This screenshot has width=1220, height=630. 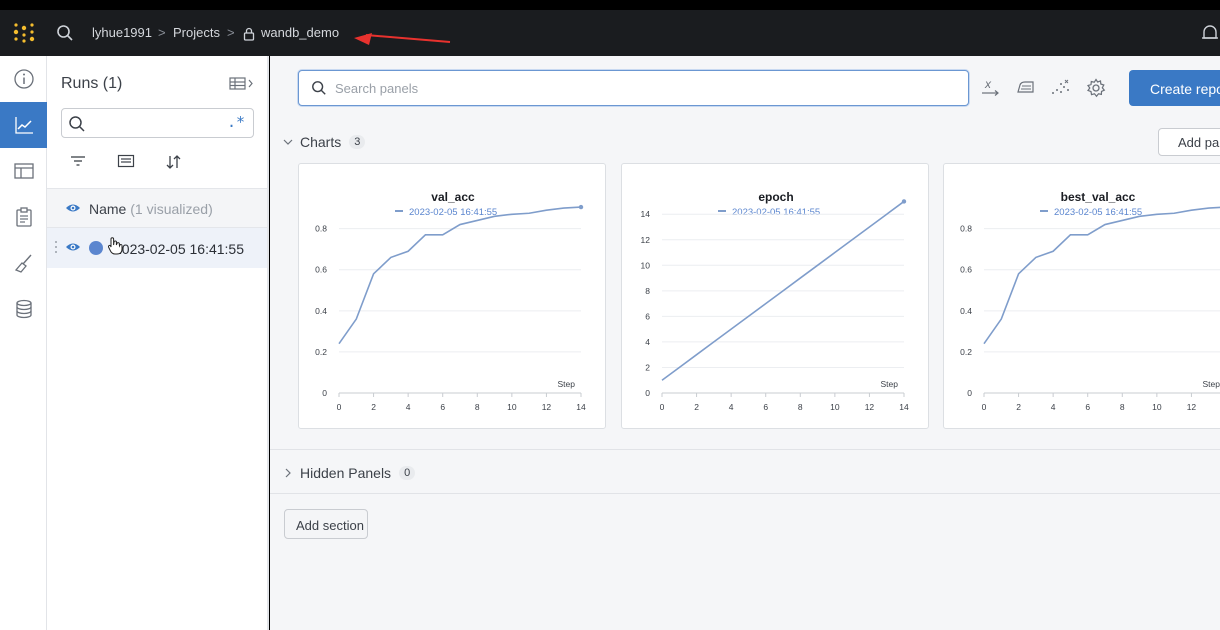 What do you see at coordinates (179, 249) in the screenshot?
I see `run-name: 2023-02-05 16:41:55` at bounding box center [179, 249].